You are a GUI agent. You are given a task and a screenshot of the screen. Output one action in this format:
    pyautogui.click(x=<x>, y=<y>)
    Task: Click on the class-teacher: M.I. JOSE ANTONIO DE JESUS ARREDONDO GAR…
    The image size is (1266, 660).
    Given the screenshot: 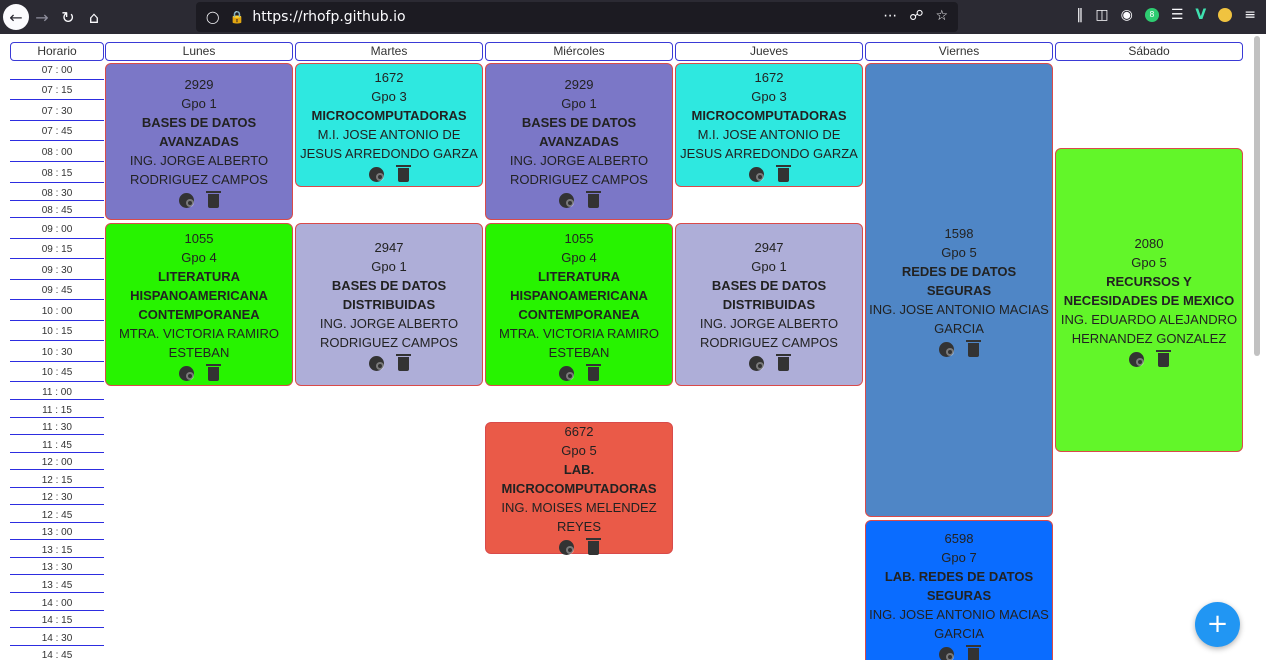 What is the action you would take?
    pyautogui.click(x=769, y=144)
    